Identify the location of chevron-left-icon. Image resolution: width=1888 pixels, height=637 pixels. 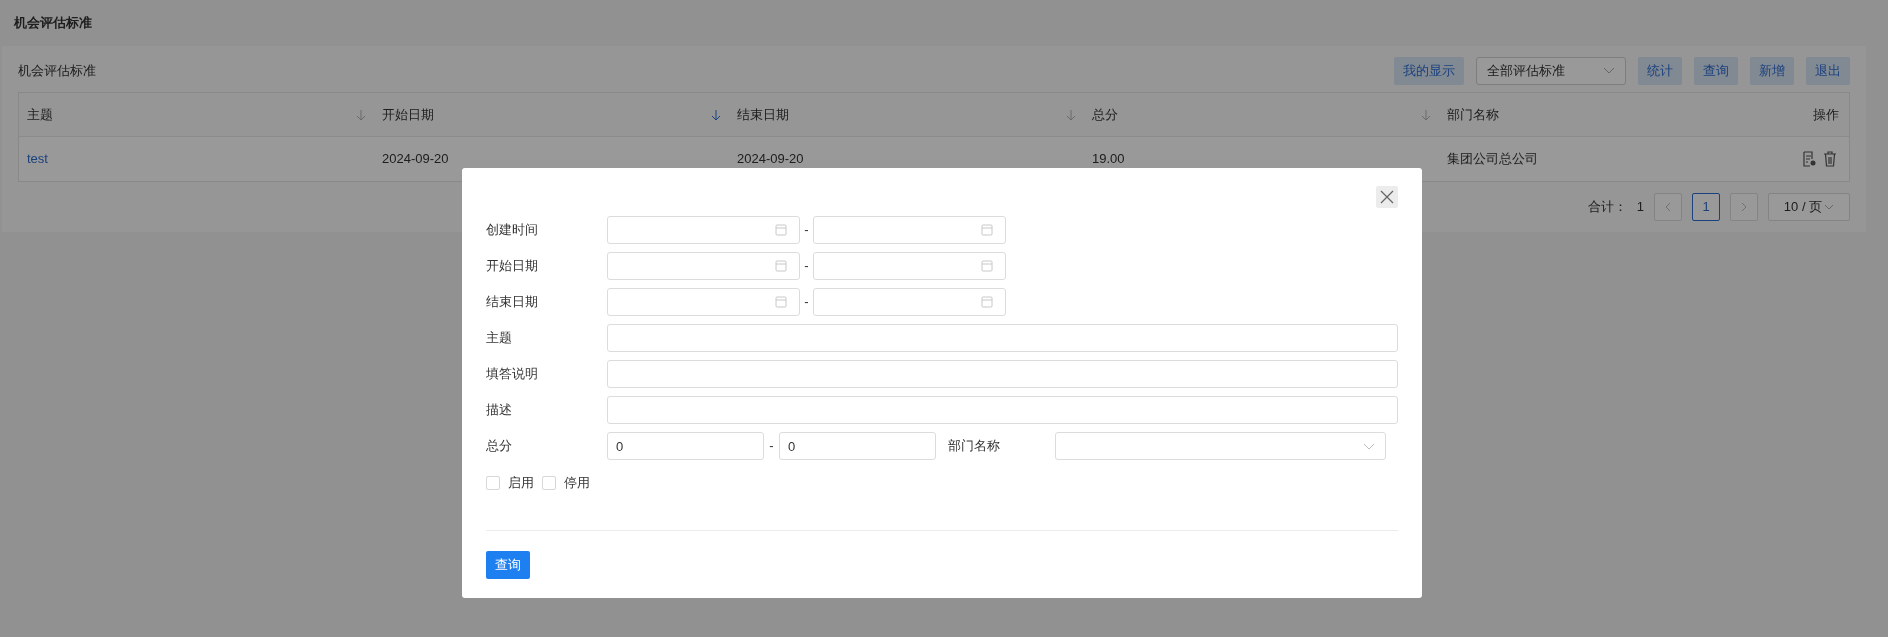
(1668, 207).